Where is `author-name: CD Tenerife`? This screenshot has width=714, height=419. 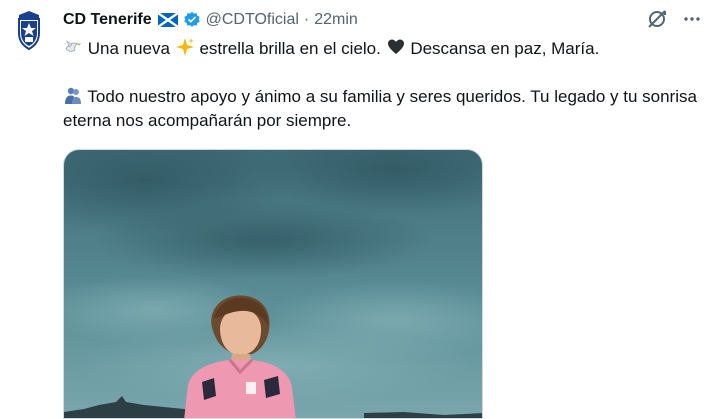
author-name: CD Tenerife is located at coordinates (107, 20).